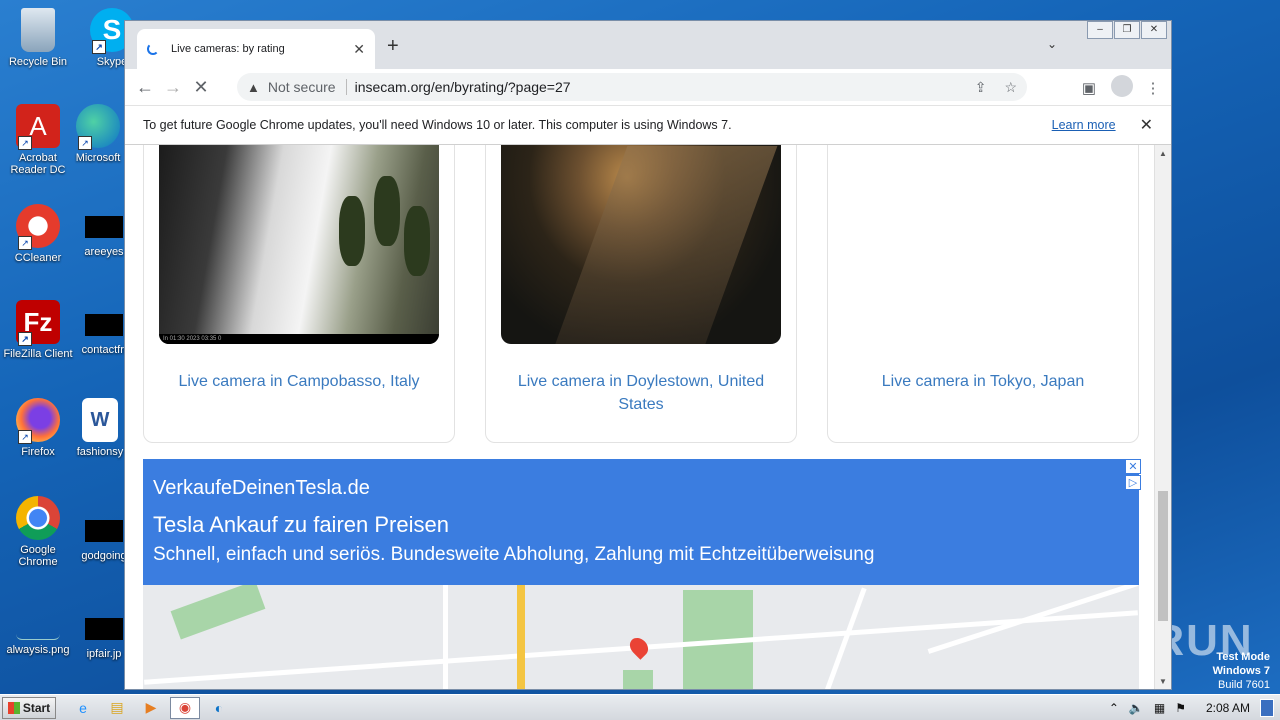  What do you see at coordinates (38, 518) in the screenshot?
I see `chrome-icon` at bounding box center [38, 518].